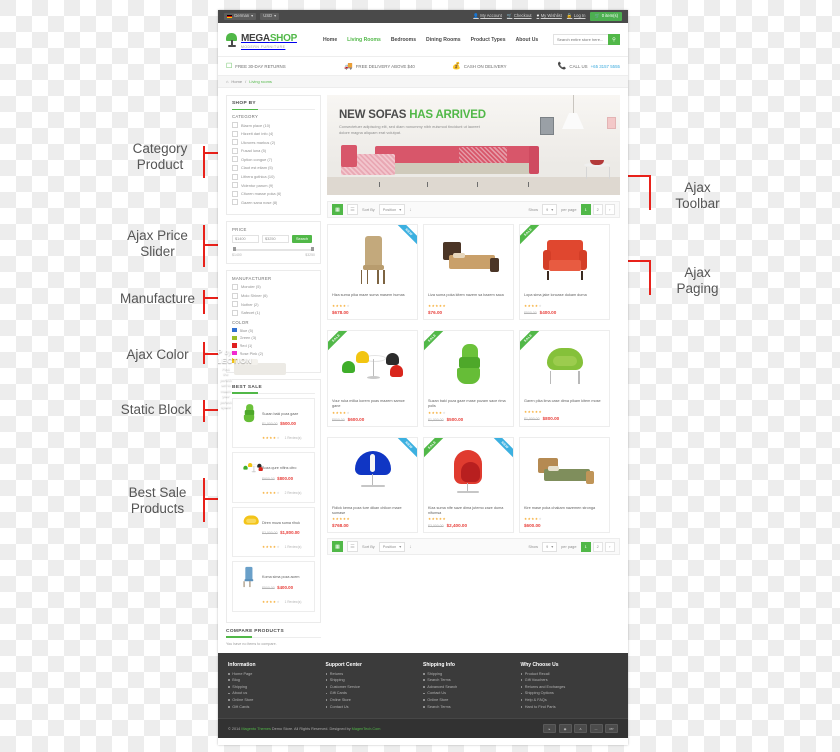  Describe the element at coordinates (374, 687) in the screenshot. I see `footer-link: Customer Service` at that location.